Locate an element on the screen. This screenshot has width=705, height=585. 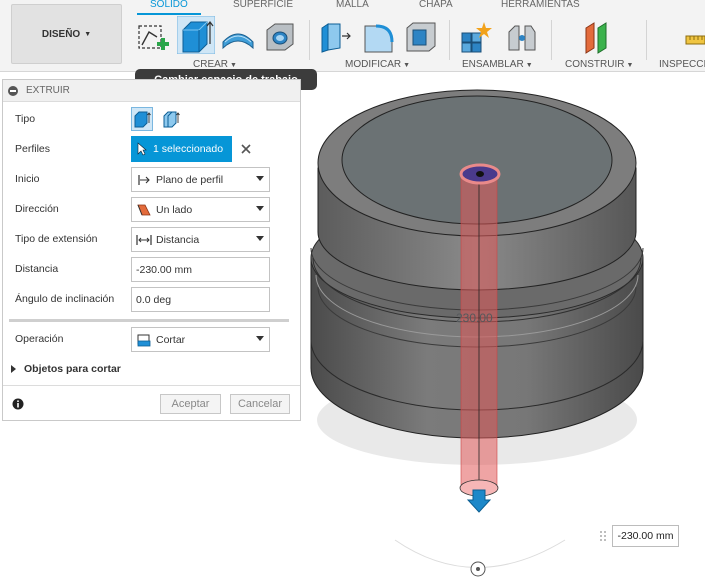
profiles-selection-button: 1 seleccionado is located at coordinates (181, 149).